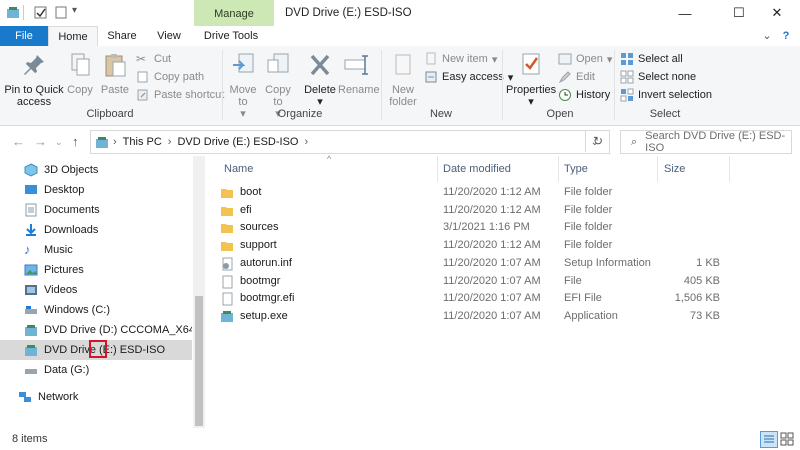  What do you see at coordinates (110, 114) in the screenshot?
I see `clipboard-group-label: Clipboard` at bounding box center [110, 114].